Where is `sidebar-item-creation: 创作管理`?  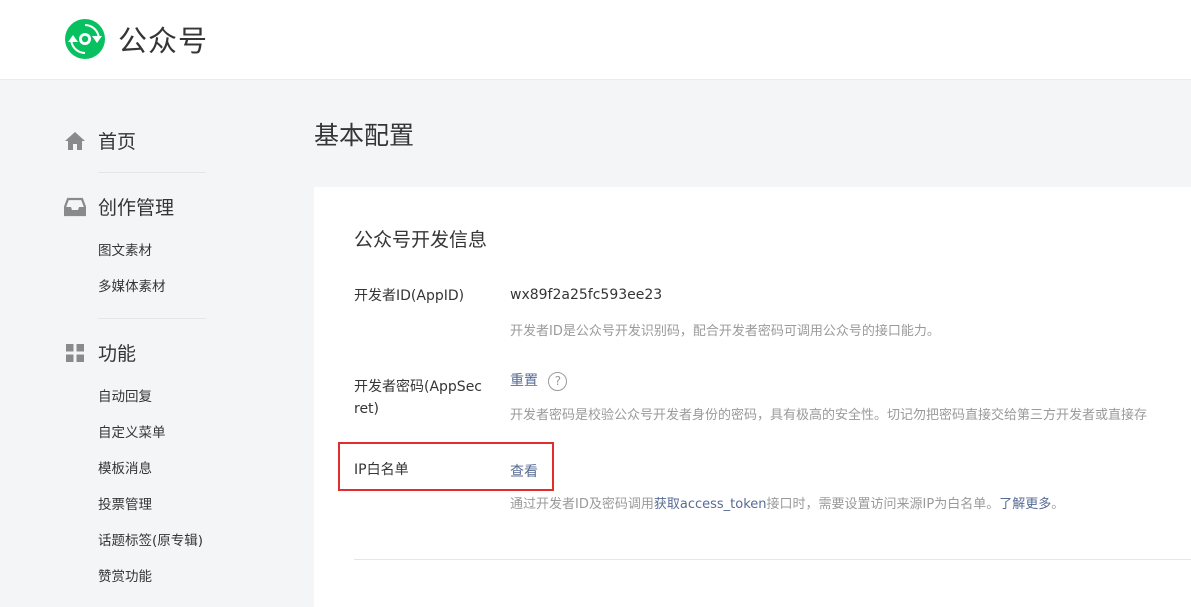 sidebar-item-creation: 创作管理 is located at coordinates (119, 206).